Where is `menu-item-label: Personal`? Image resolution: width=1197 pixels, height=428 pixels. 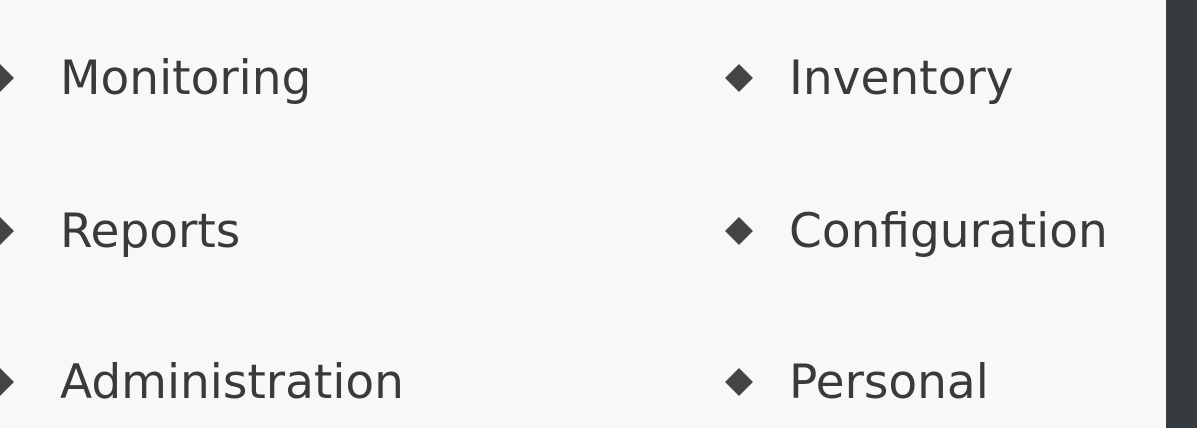 menu-item-label: Personal is located at coordinates (889, 382).